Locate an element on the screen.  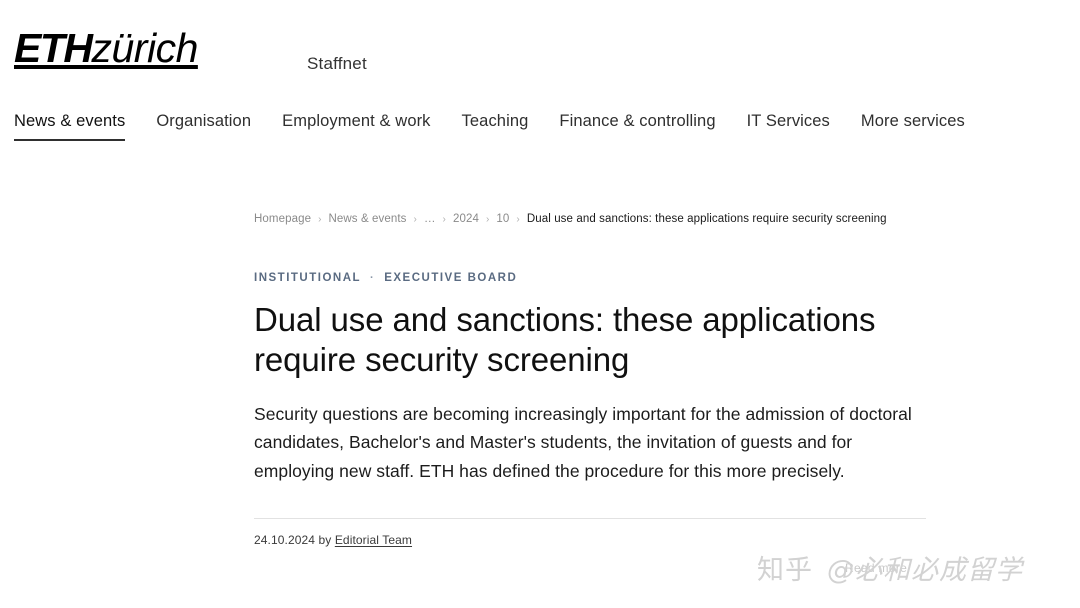
nav-link-employment-work: Employment & work is located at coordinates (356, 126).